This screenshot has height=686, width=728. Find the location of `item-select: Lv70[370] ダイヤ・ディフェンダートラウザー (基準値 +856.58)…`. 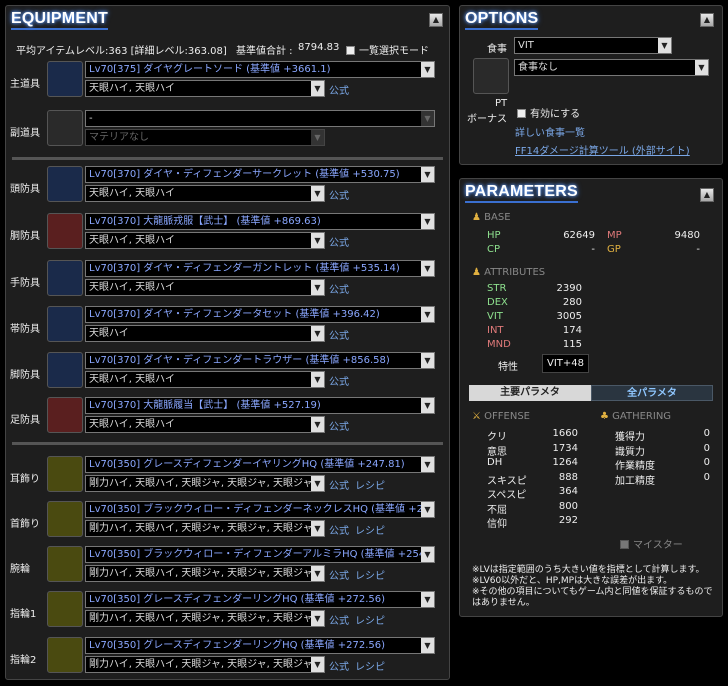

item-select: Lv70[370] ダイヤ・ディフェンダートラウザー (基準値 +856.58)… is located at coordinates (260, 360).